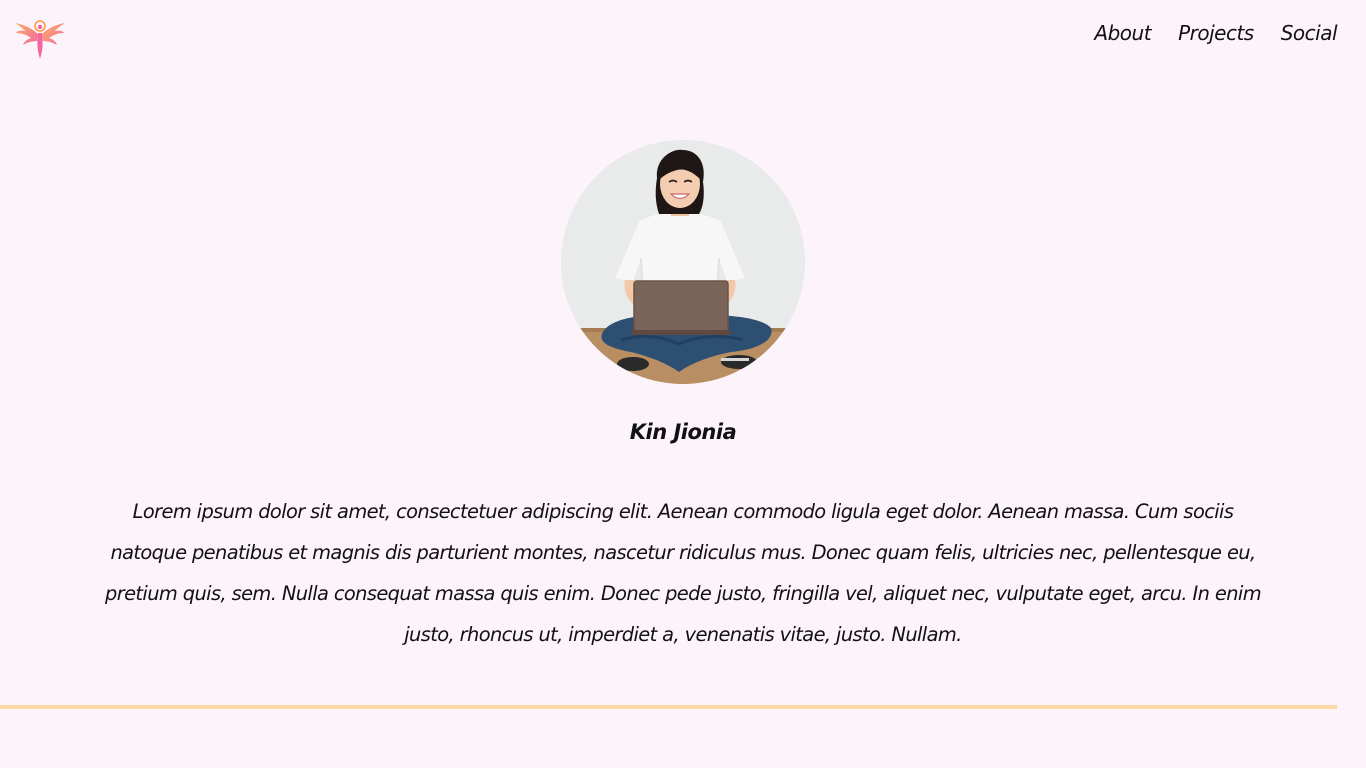  What do you see at coordinates (668, 707) in the screenshot?
I see `section-divider` at bounding box center [668, 707].